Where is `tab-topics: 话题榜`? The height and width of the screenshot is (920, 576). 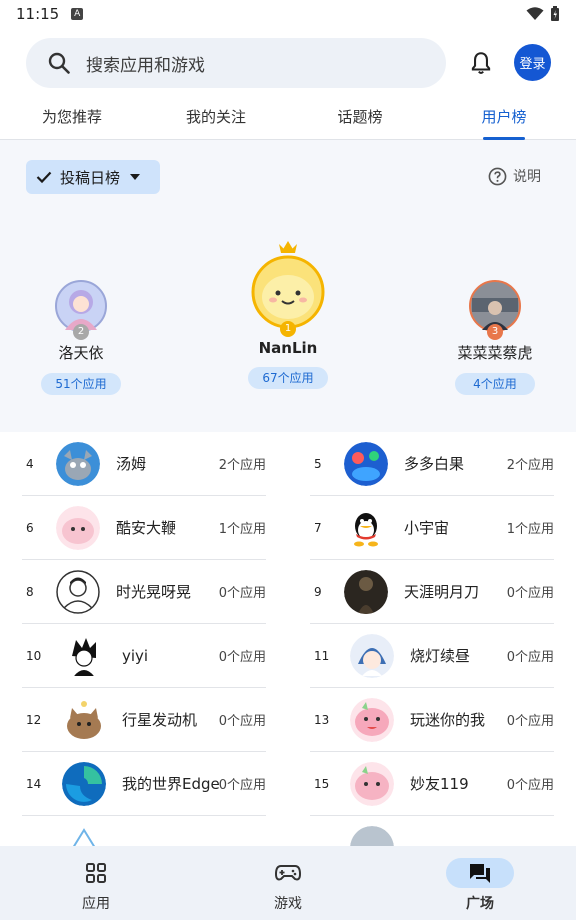 tab-topics: 话题榜 is located at coordinates (360, 119).